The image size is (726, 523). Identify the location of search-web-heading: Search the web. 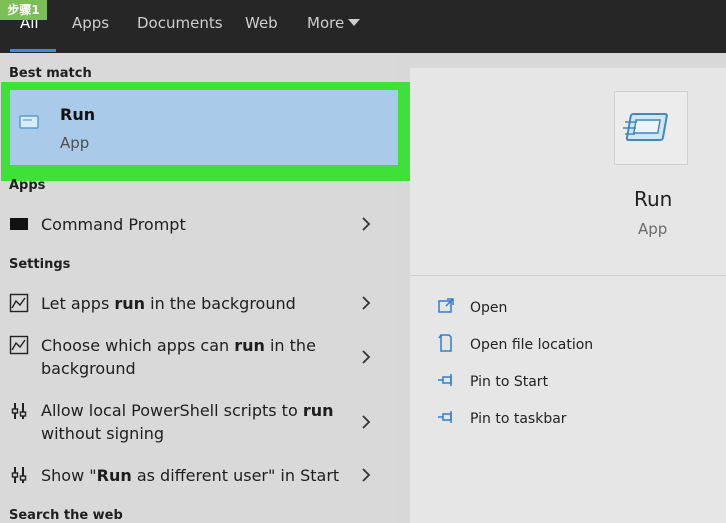
(66, 515).